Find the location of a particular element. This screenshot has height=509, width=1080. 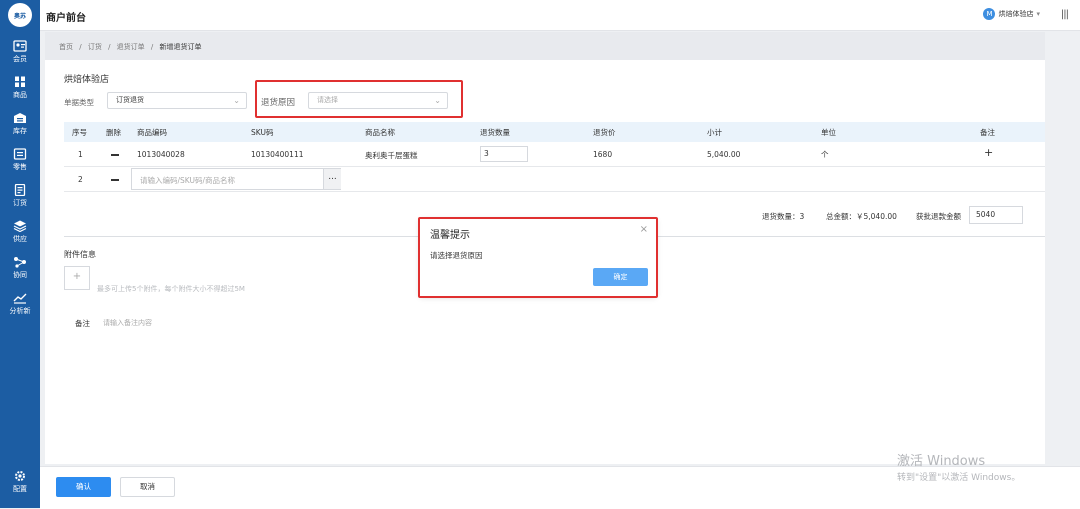

dialog-highlight is located at coordinates (538, 257).